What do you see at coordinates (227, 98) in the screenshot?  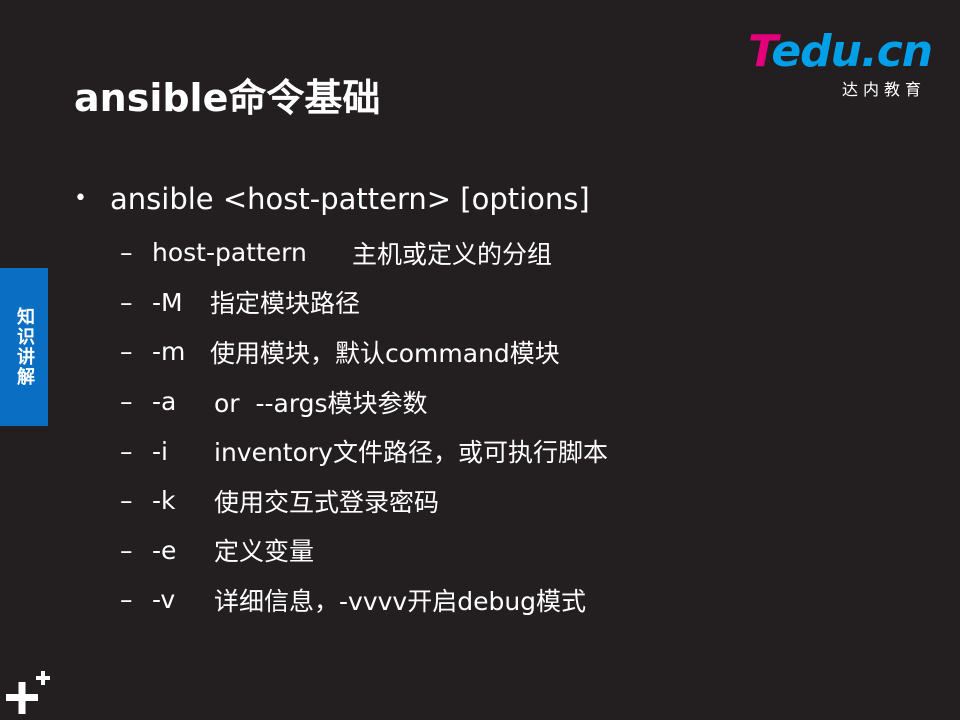 I see `slide-title: ansible命令基础` at bounding box center [227, 98].